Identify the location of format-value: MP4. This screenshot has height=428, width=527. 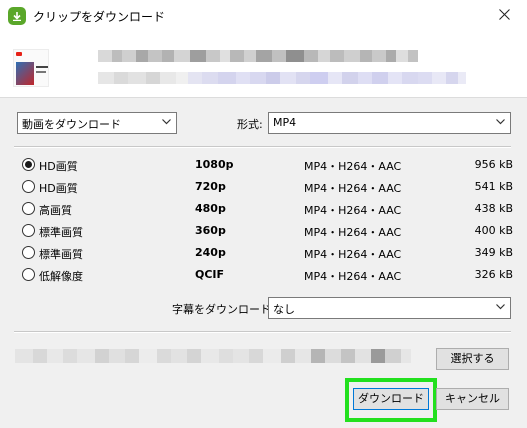
(285, 122).